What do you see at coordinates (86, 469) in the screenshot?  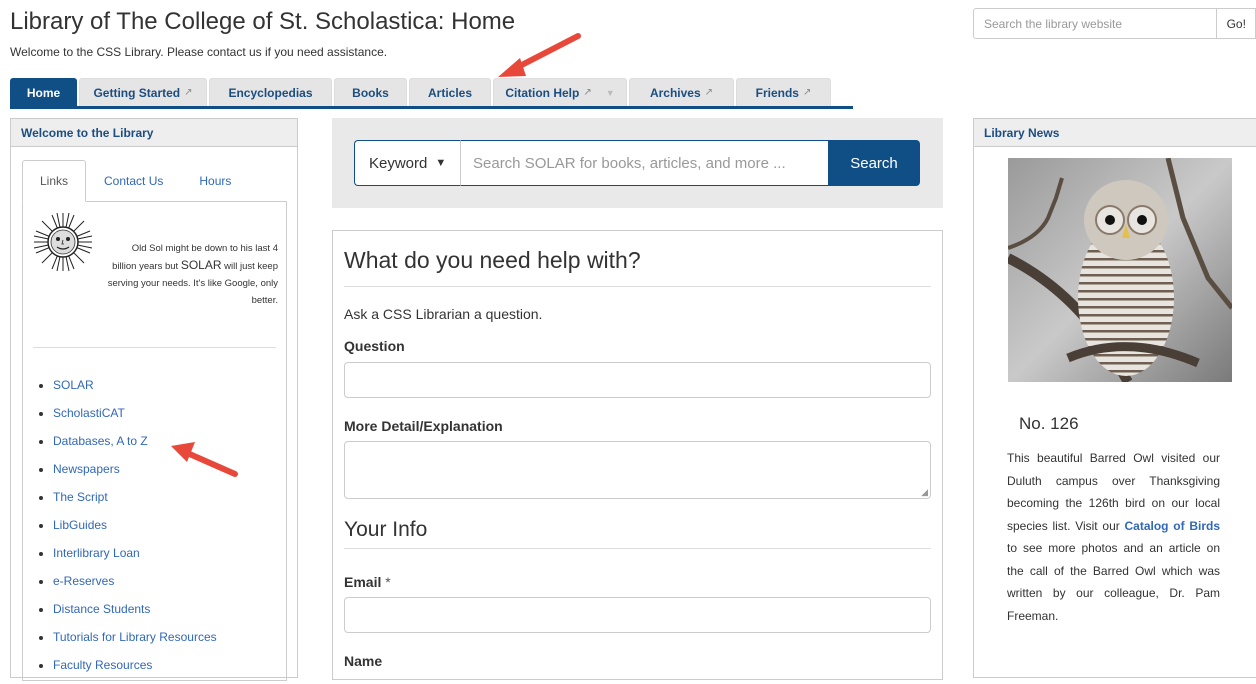 I see `link-newspapers: Newspapers` at bounding box center [86, 469].